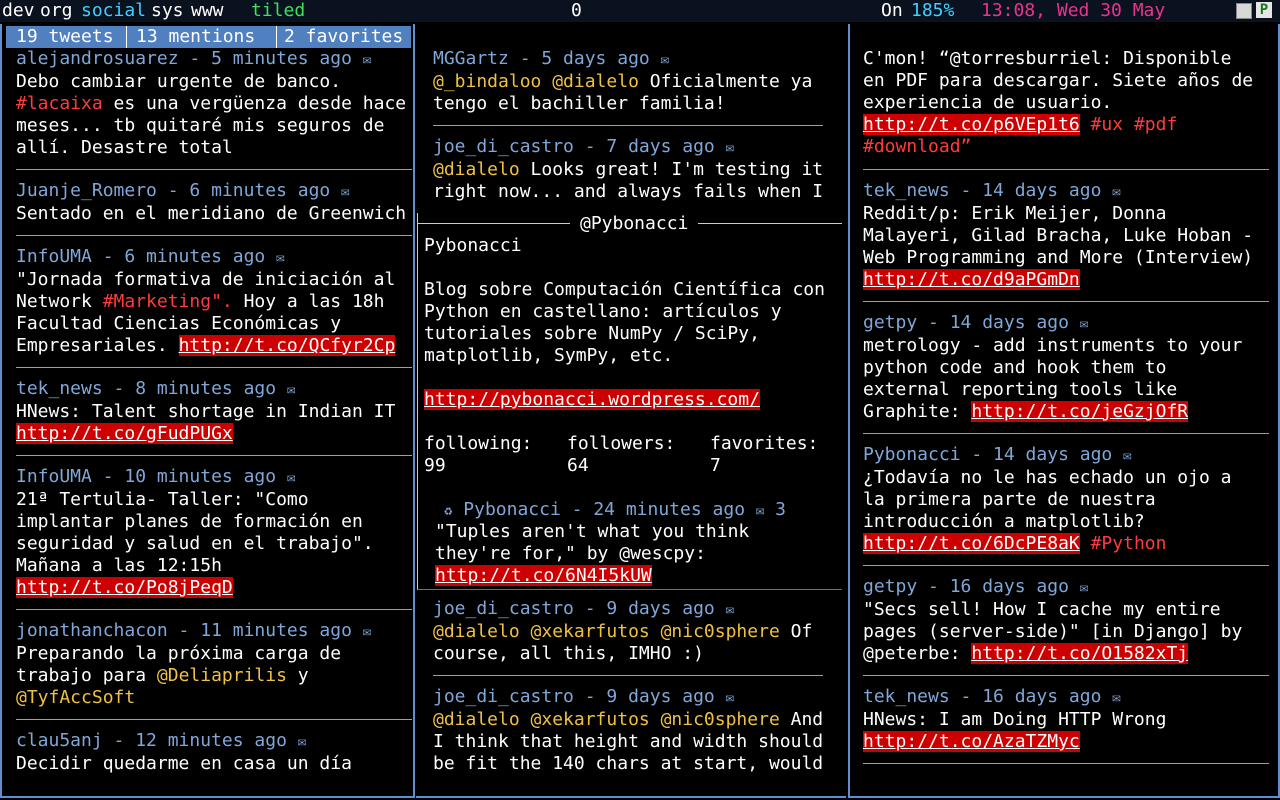 Image resolution: width=1280 pixels, height=800 pixels. Describe the element at coordinates (18, 11) in the screenshot. I see `tag-dev: dev` at that location.